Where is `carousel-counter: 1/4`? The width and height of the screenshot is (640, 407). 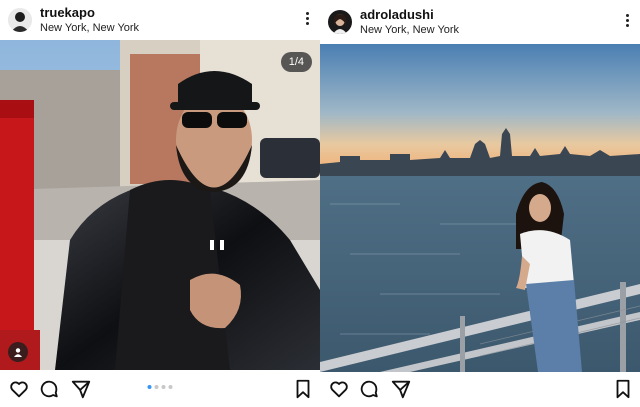 carousel-counter: 1/4 is located at coordinates (296, 62).